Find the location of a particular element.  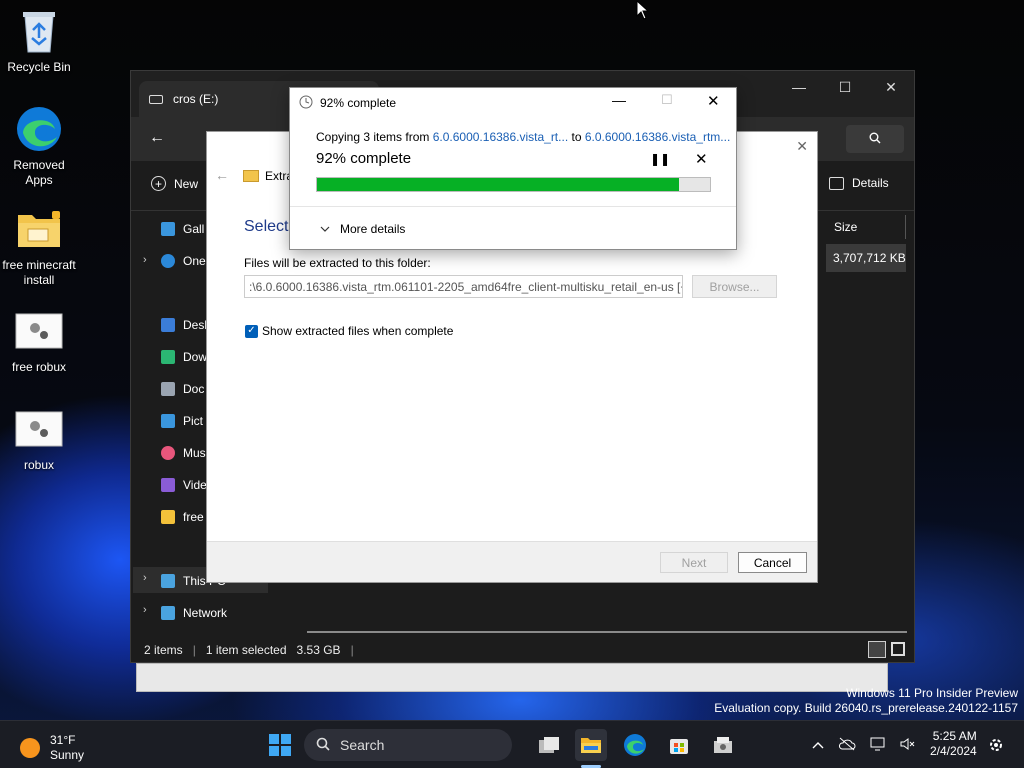

search-field is located at coordinates (875, 139).